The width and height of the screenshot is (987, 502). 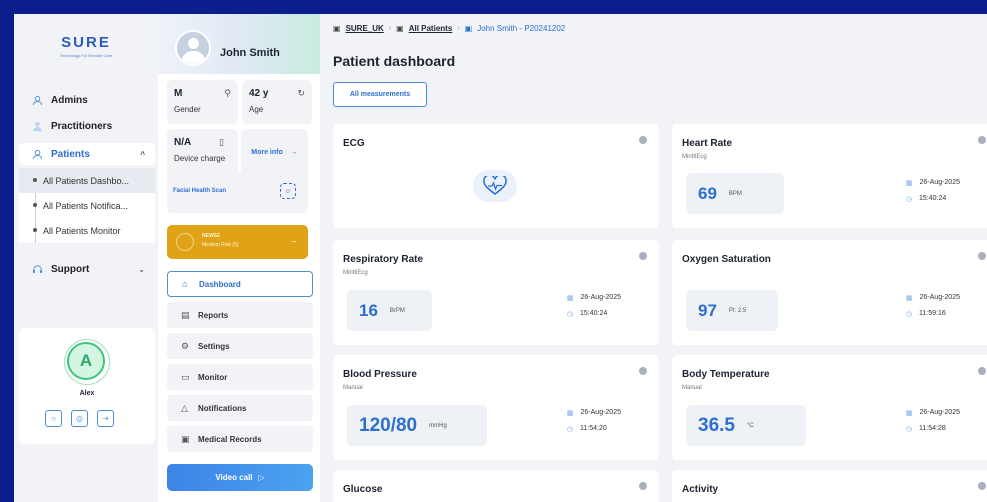 What do you see at coordinates (213, 377) in the screenshot?
I see `menu-label: Monitor` at bounding box center [213, 377].